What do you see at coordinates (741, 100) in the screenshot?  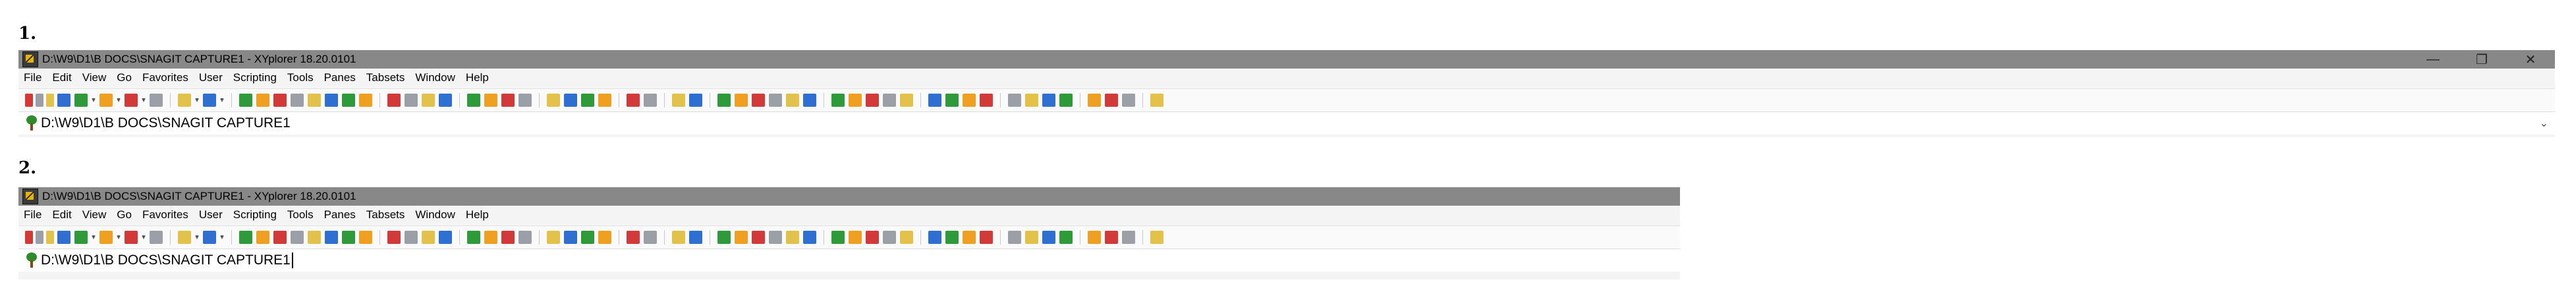 I see `preview-icon` at bounding box center [741, 100].